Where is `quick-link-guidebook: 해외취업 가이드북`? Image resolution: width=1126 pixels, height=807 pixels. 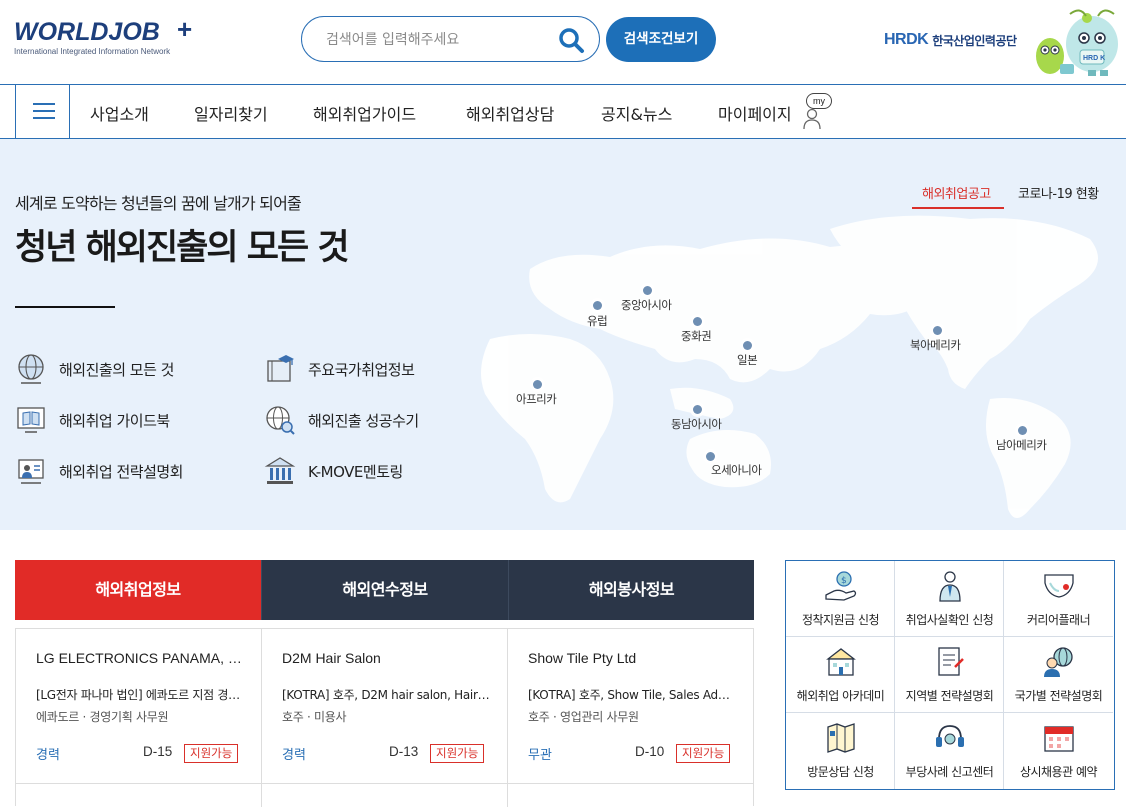 quick-link-guidebook: 해외취업 가이드북 is located at coordinates (92, 420).